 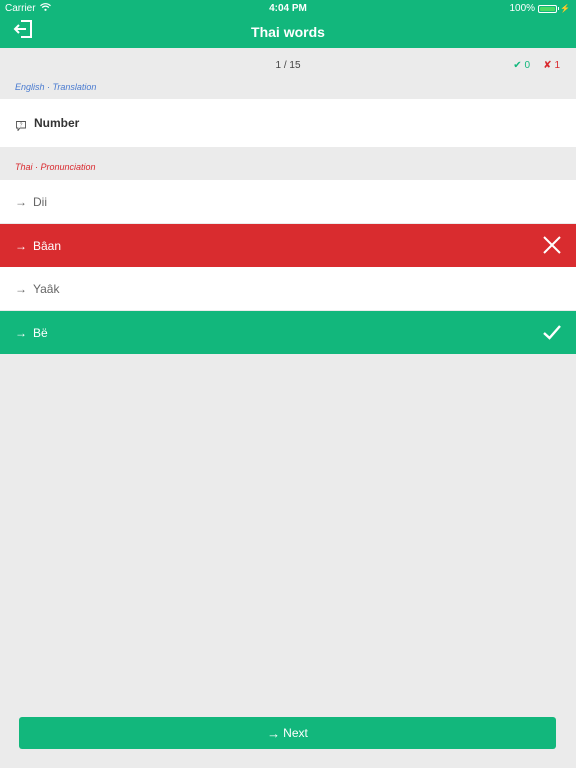 I want to click on wrong-count: ✘ 1, so click(x=551, y=65).